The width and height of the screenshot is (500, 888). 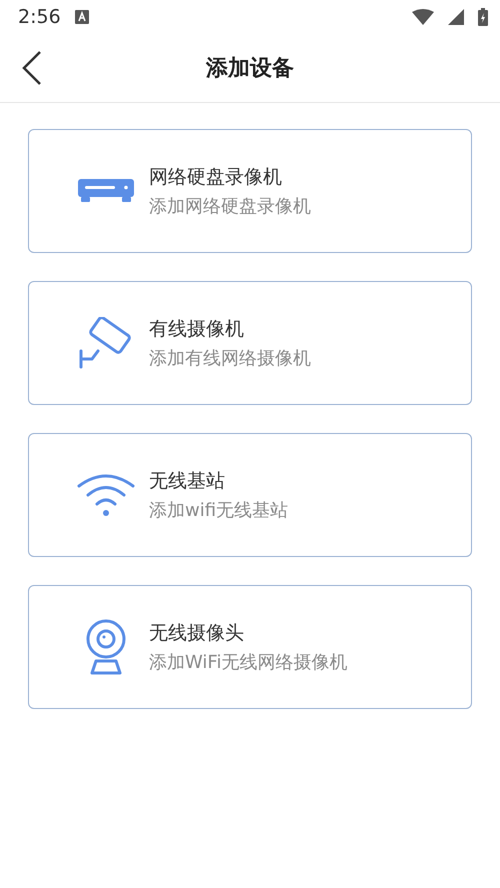 What do you see at coordinates (250, 495) in the screenshot?
I see `device-card: 无线基站 添加wifi无线基站` at bounding box center [250, 495].